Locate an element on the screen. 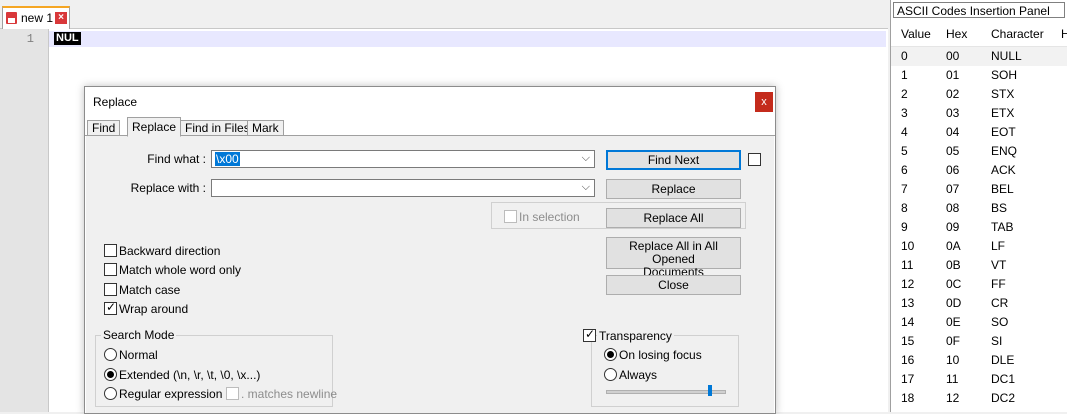 Image resolution: width=1067 pixels, height=414 pixels. ascii-row: 6 06 ACK is located at coordinates (979, 170).